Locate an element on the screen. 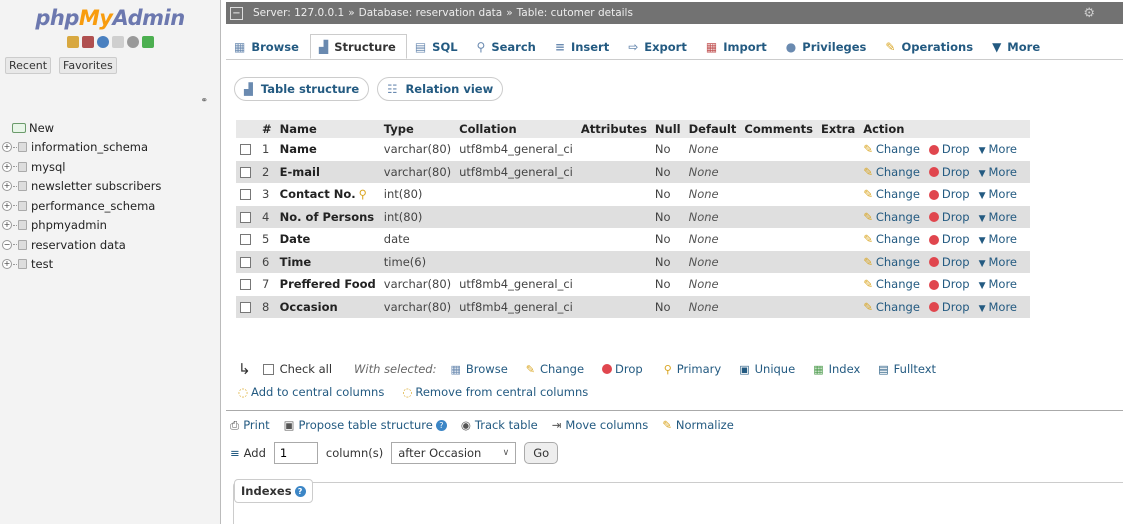  tab-privileges: ● Privileges is located at coordinates (828, 46).